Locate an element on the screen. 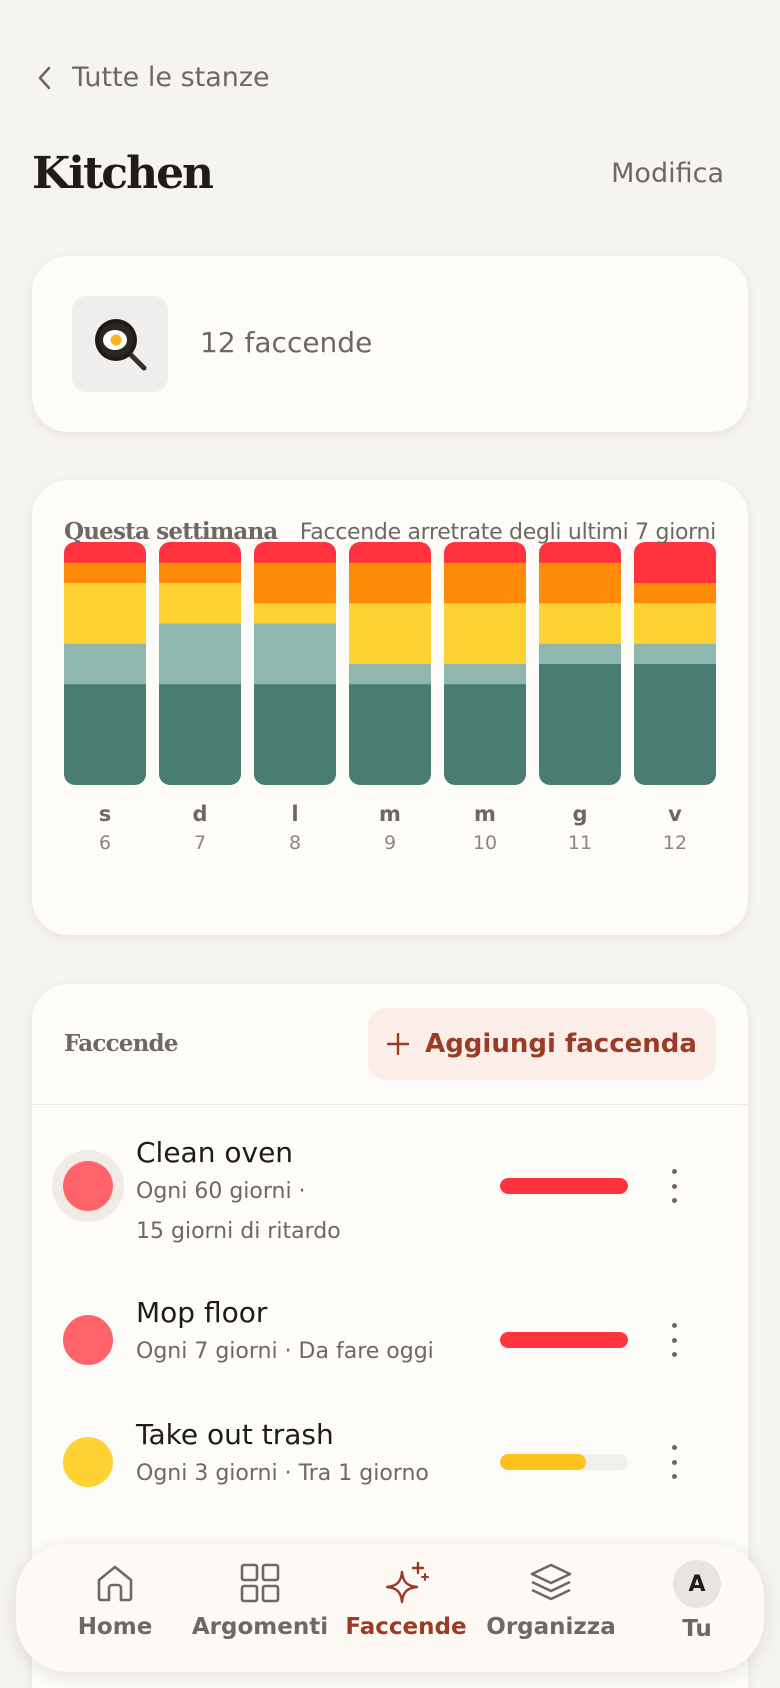 Image resolution: width=780 pixels, height=1688 pixels. chart-date-label: 12 is located at coordinates (675, 843).